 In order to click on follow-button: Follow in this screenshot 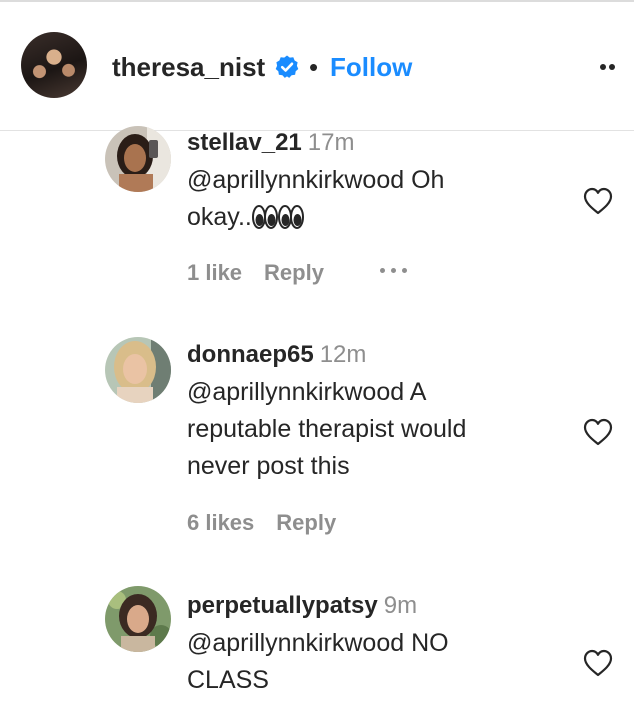, I will do `click(371, 67)`.